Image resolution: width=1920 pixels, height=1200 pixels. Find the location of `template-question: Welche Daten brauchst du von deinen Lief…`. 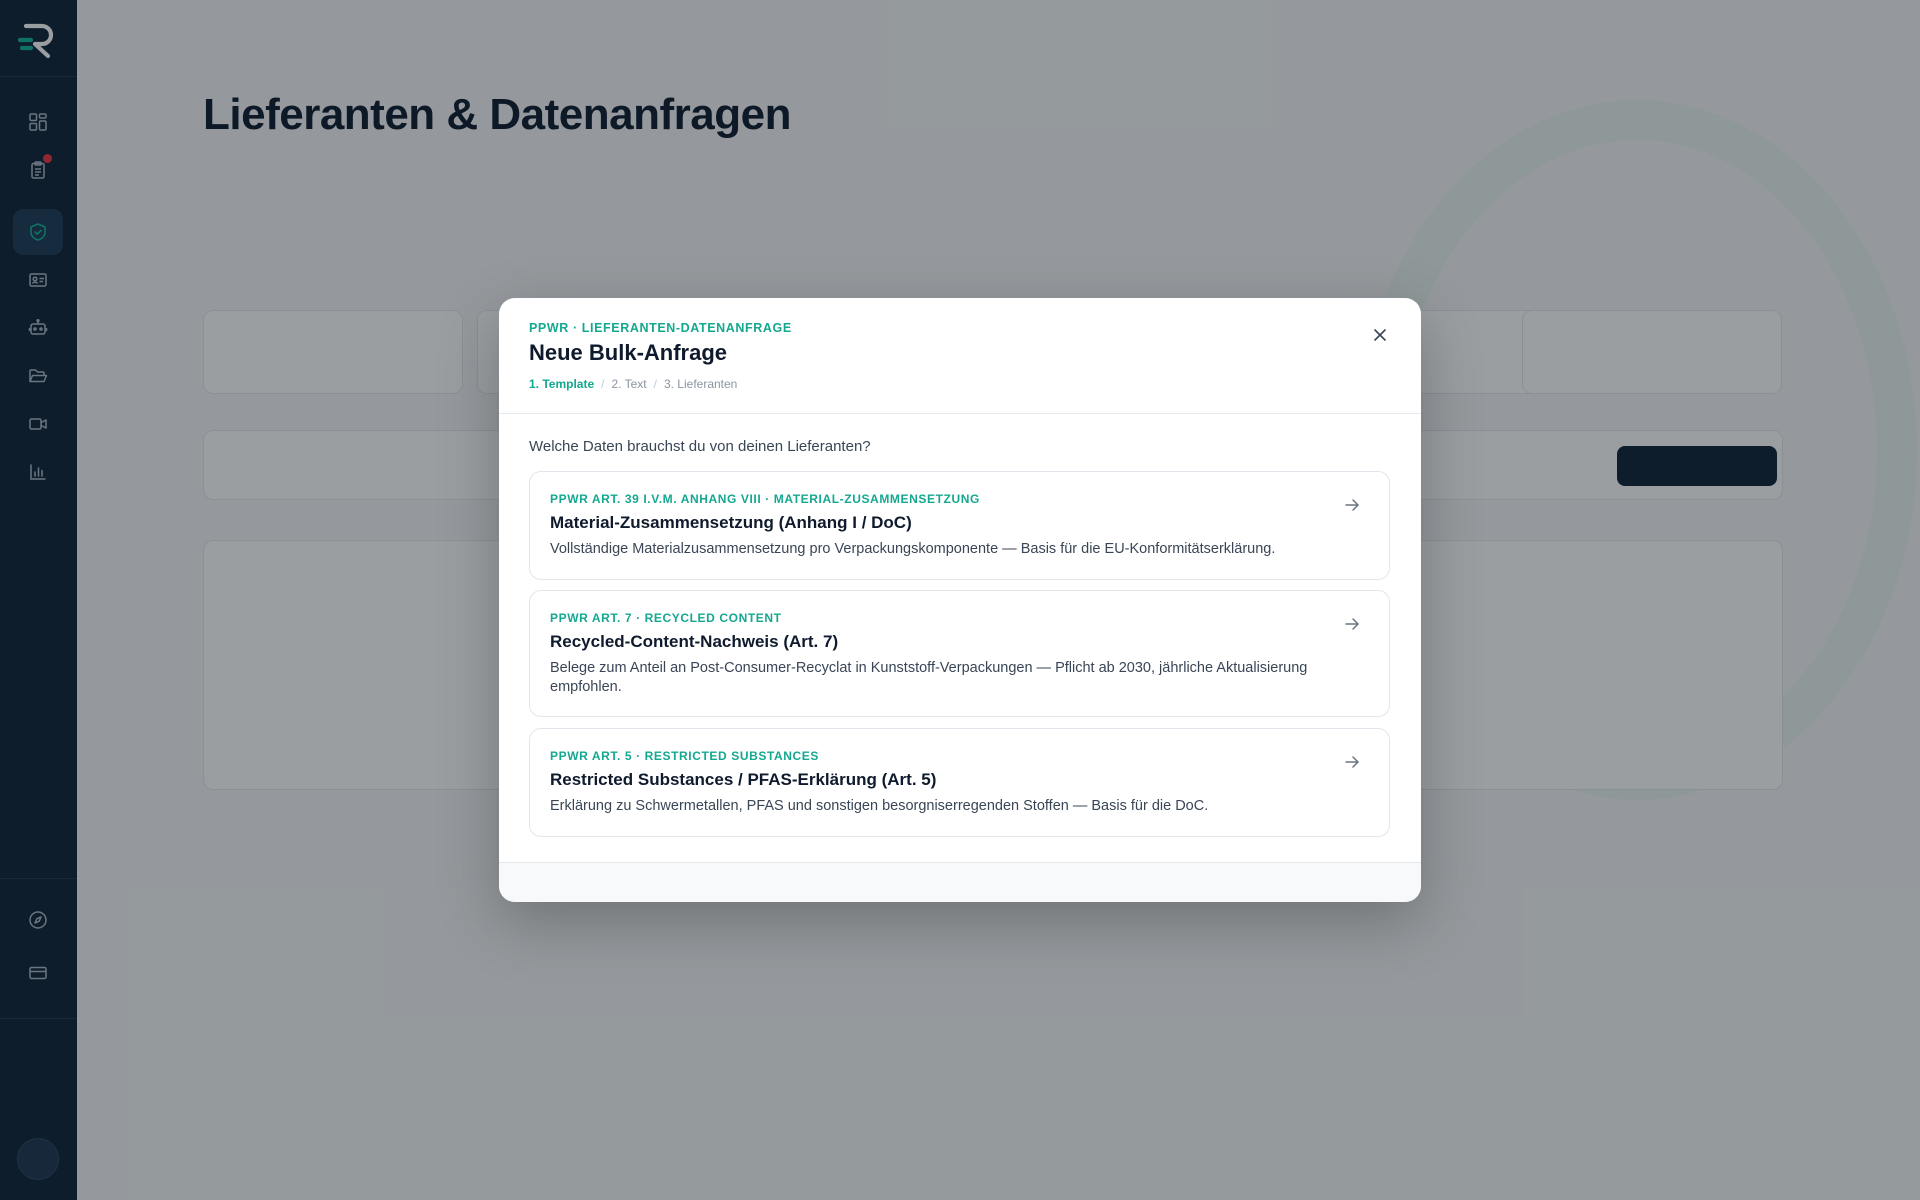

template-question: Welche Daten brauchst du von deinen Lief… is located at coordinates (700, 446).